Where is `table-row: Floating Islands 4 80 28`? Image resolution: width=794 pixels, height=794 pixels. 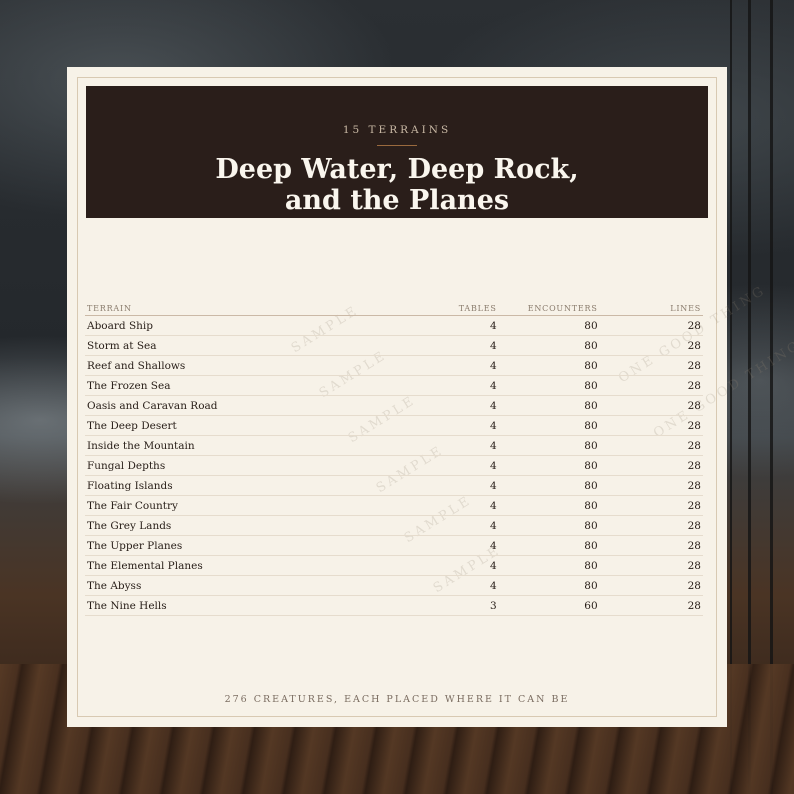
table-row: Floating Islands 4 80 28 is located at coordinates (394, 485).